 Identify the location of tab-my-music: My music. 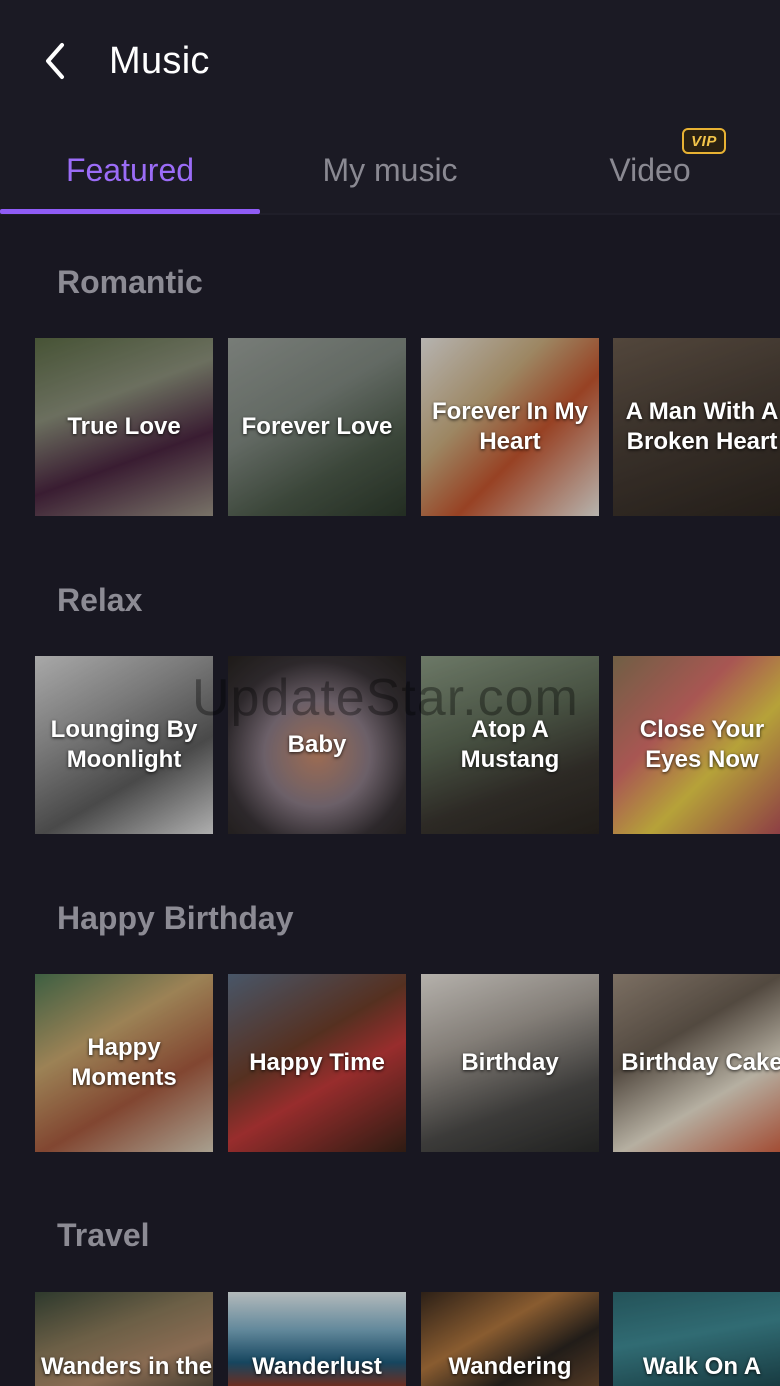
(390, 170).